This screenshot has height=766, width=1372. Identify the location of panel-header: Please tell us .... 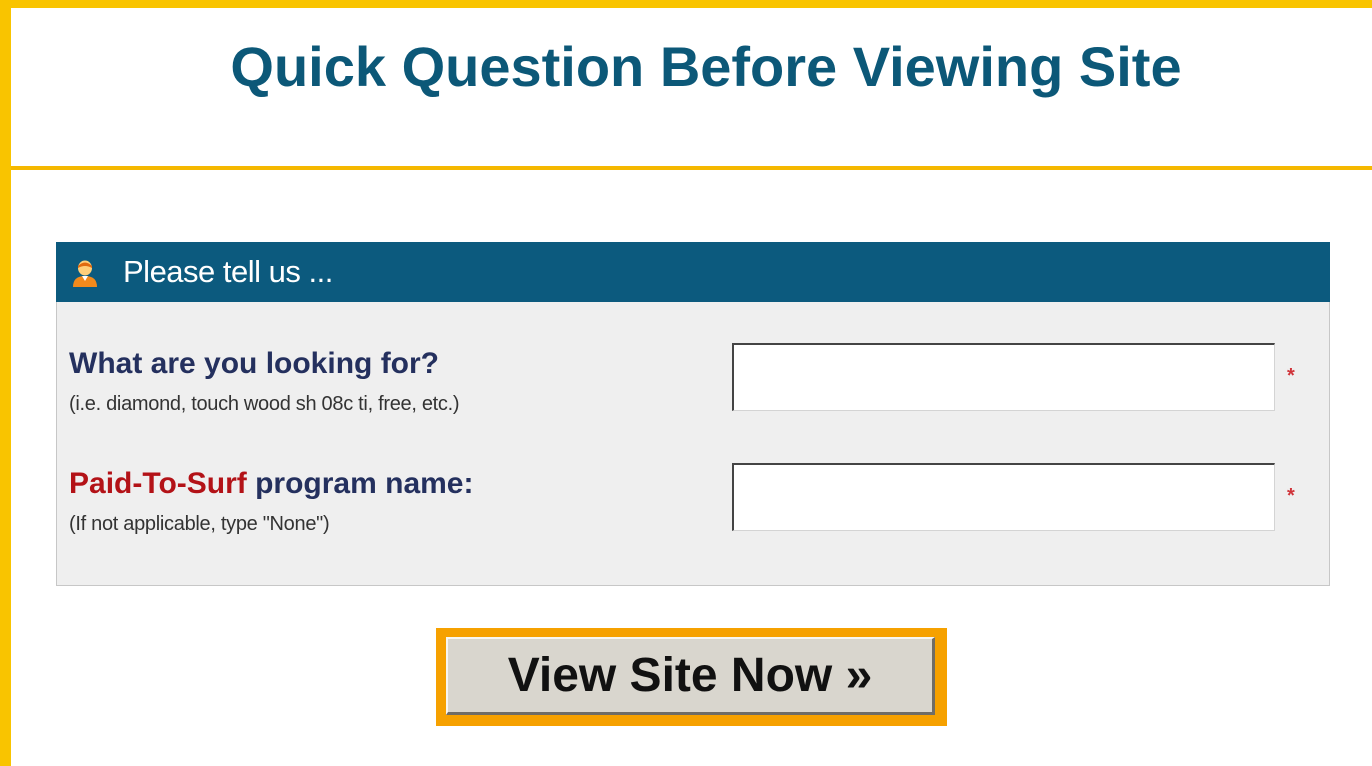
(693, 272).